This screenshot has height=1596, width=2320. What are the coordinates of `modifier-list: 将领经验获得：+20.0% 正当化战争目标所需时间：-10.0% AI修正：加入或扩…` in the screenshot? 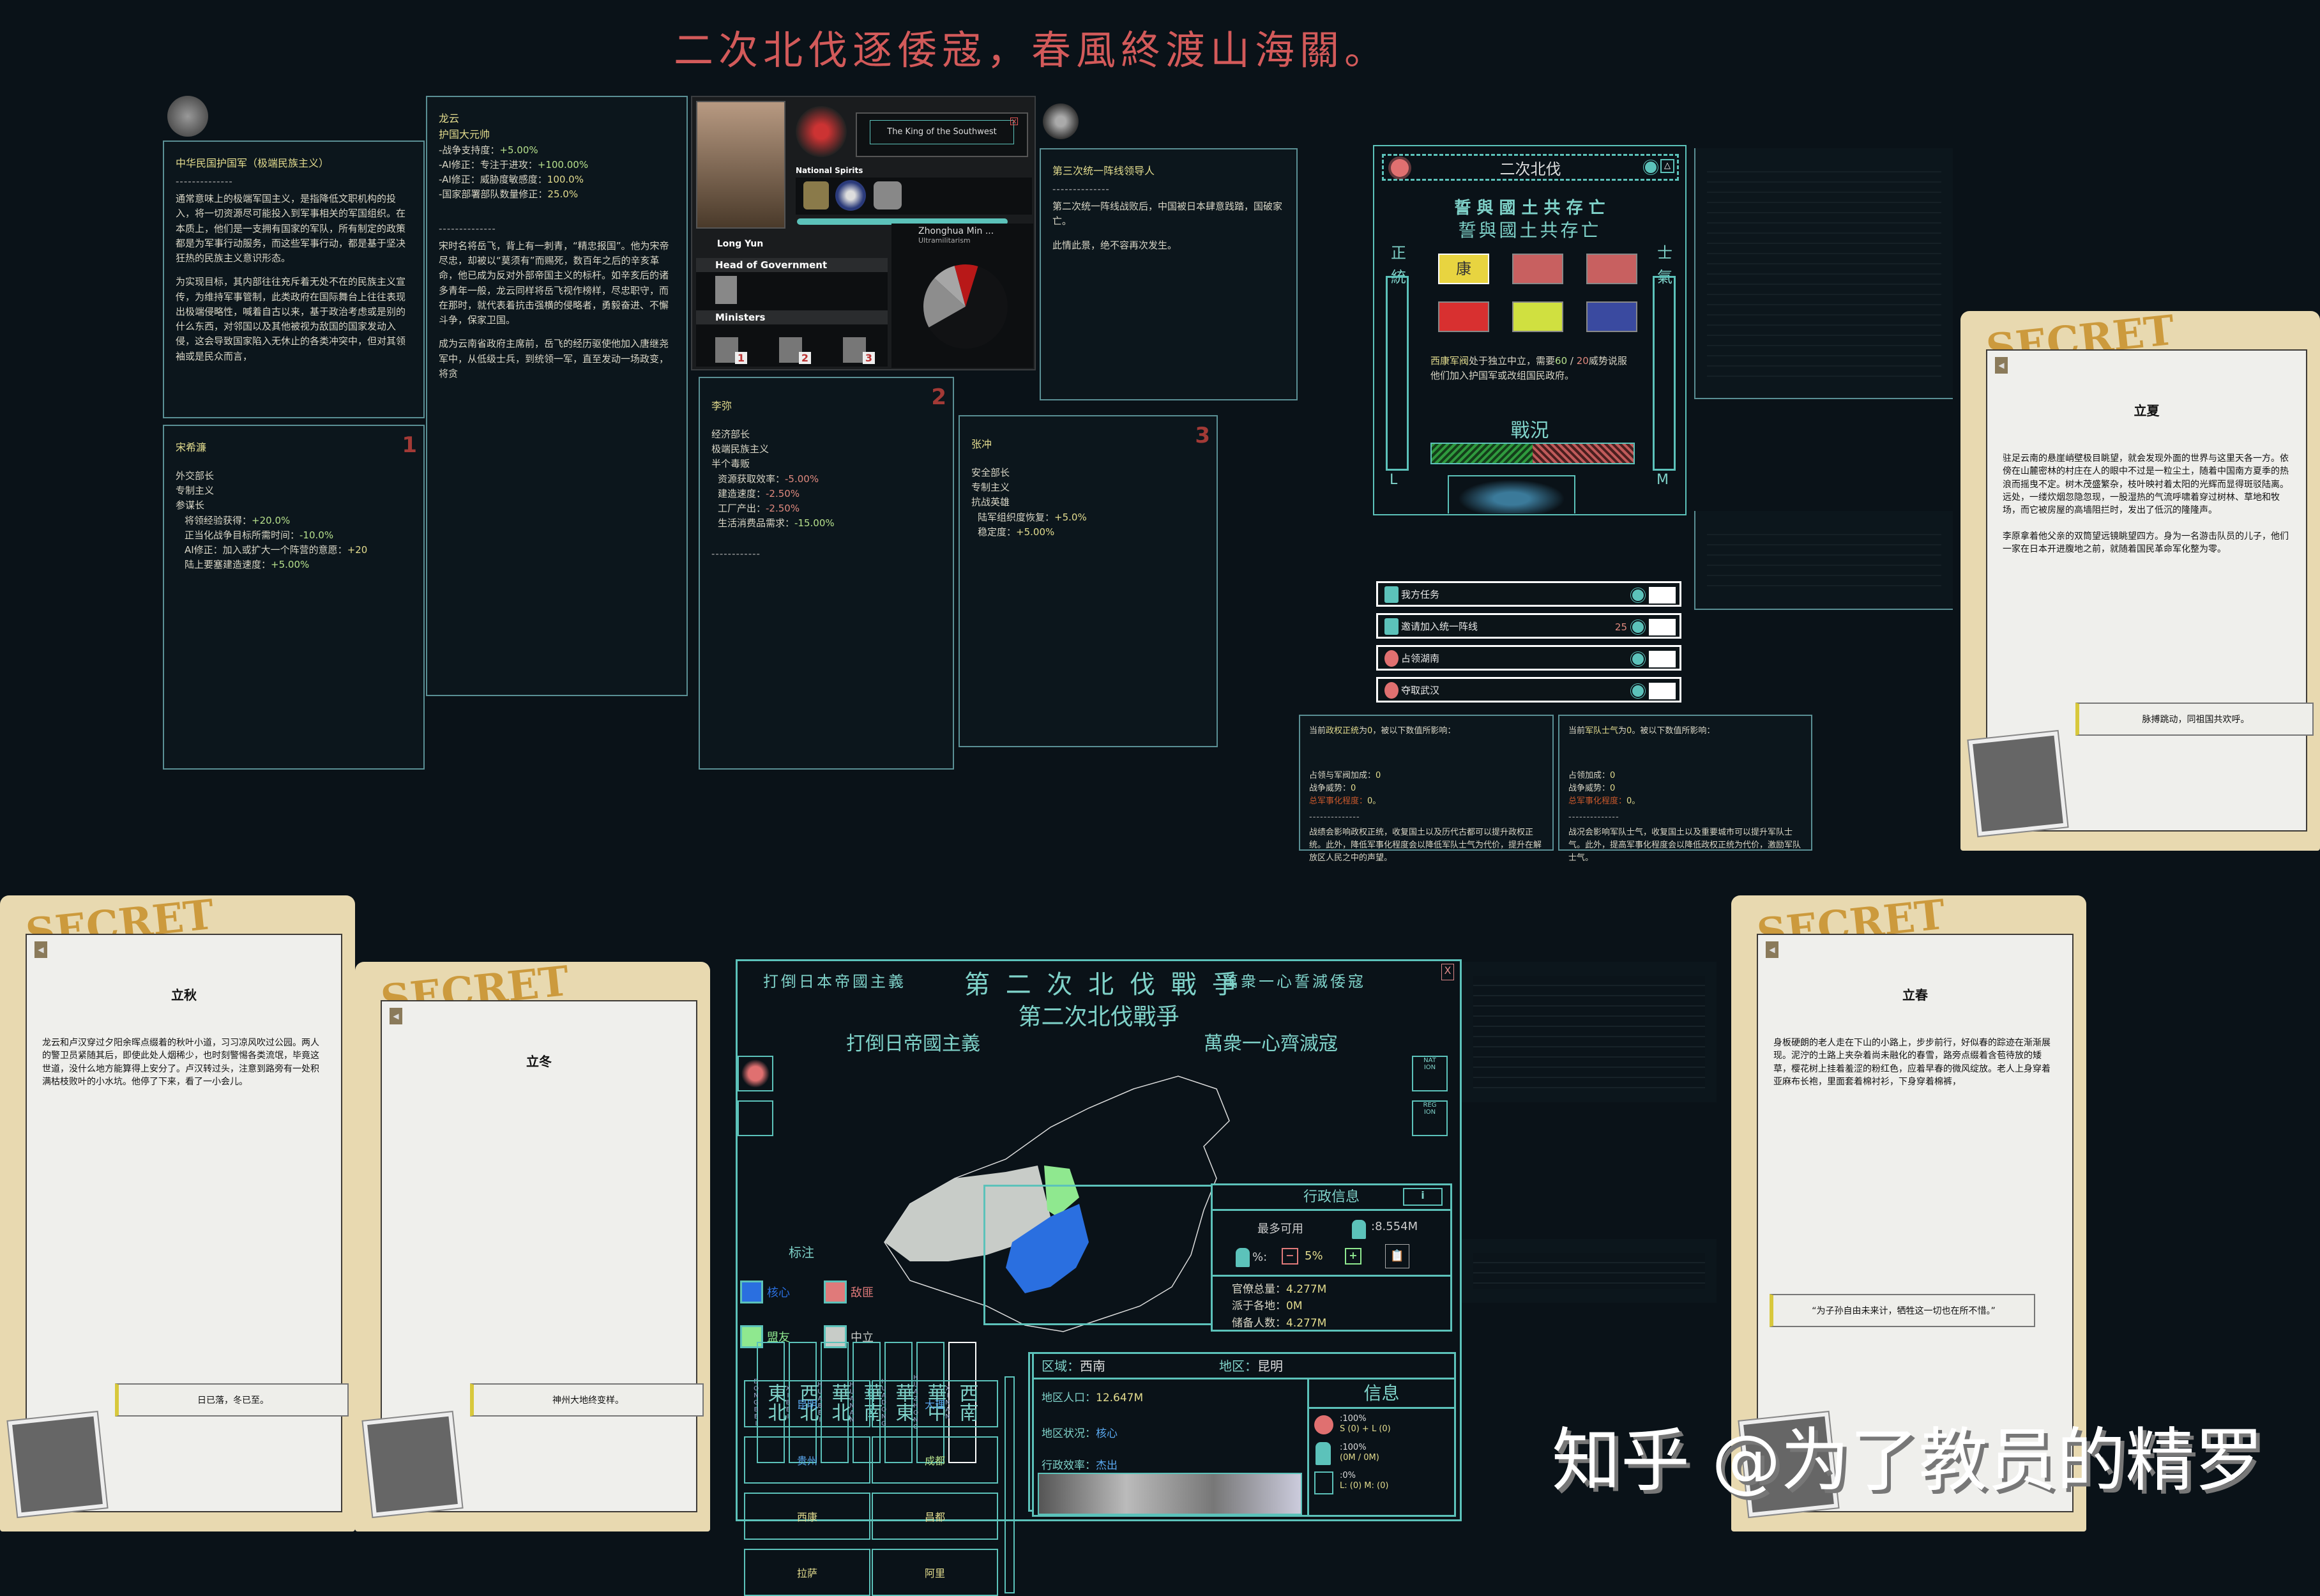 It's located at (294, 543).